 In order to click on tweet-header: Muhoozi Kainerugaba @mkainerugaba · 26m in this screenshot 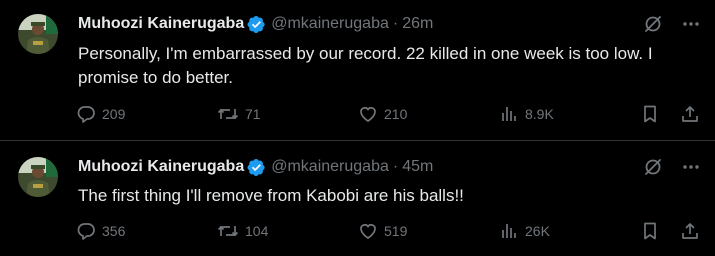, I will do `click(255, 24)`.